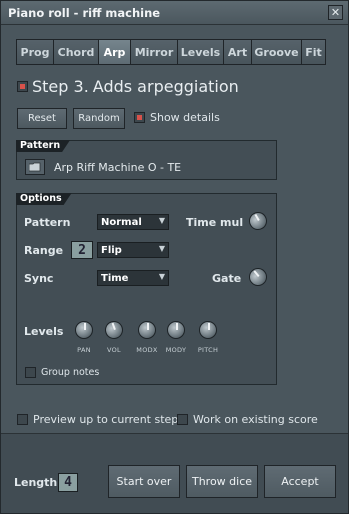  I want to click on throw-dice-button: Throw dice, so click(222, 481).